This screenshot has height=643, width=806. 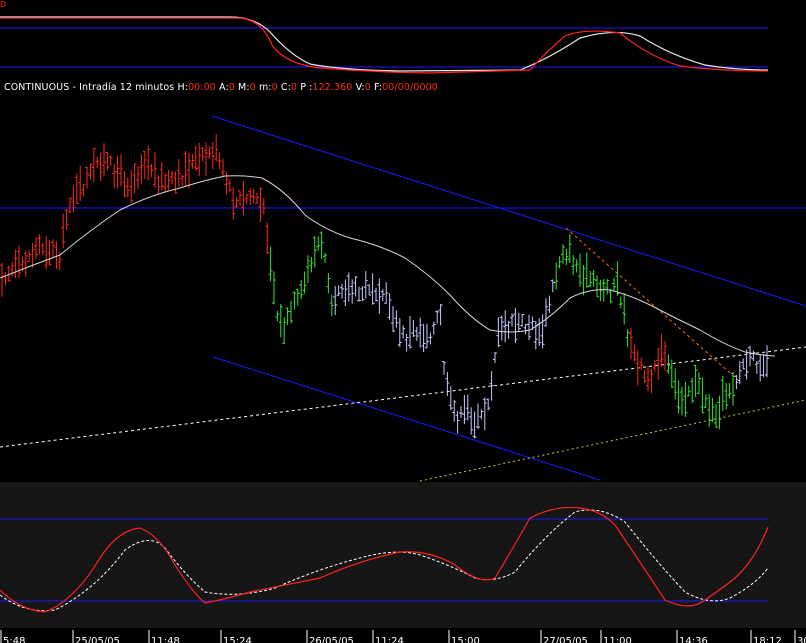 What do you see at coordinates (202, 87) in the screenshot?
I see `h-value: 00:00` at bounding box center [202, 87].